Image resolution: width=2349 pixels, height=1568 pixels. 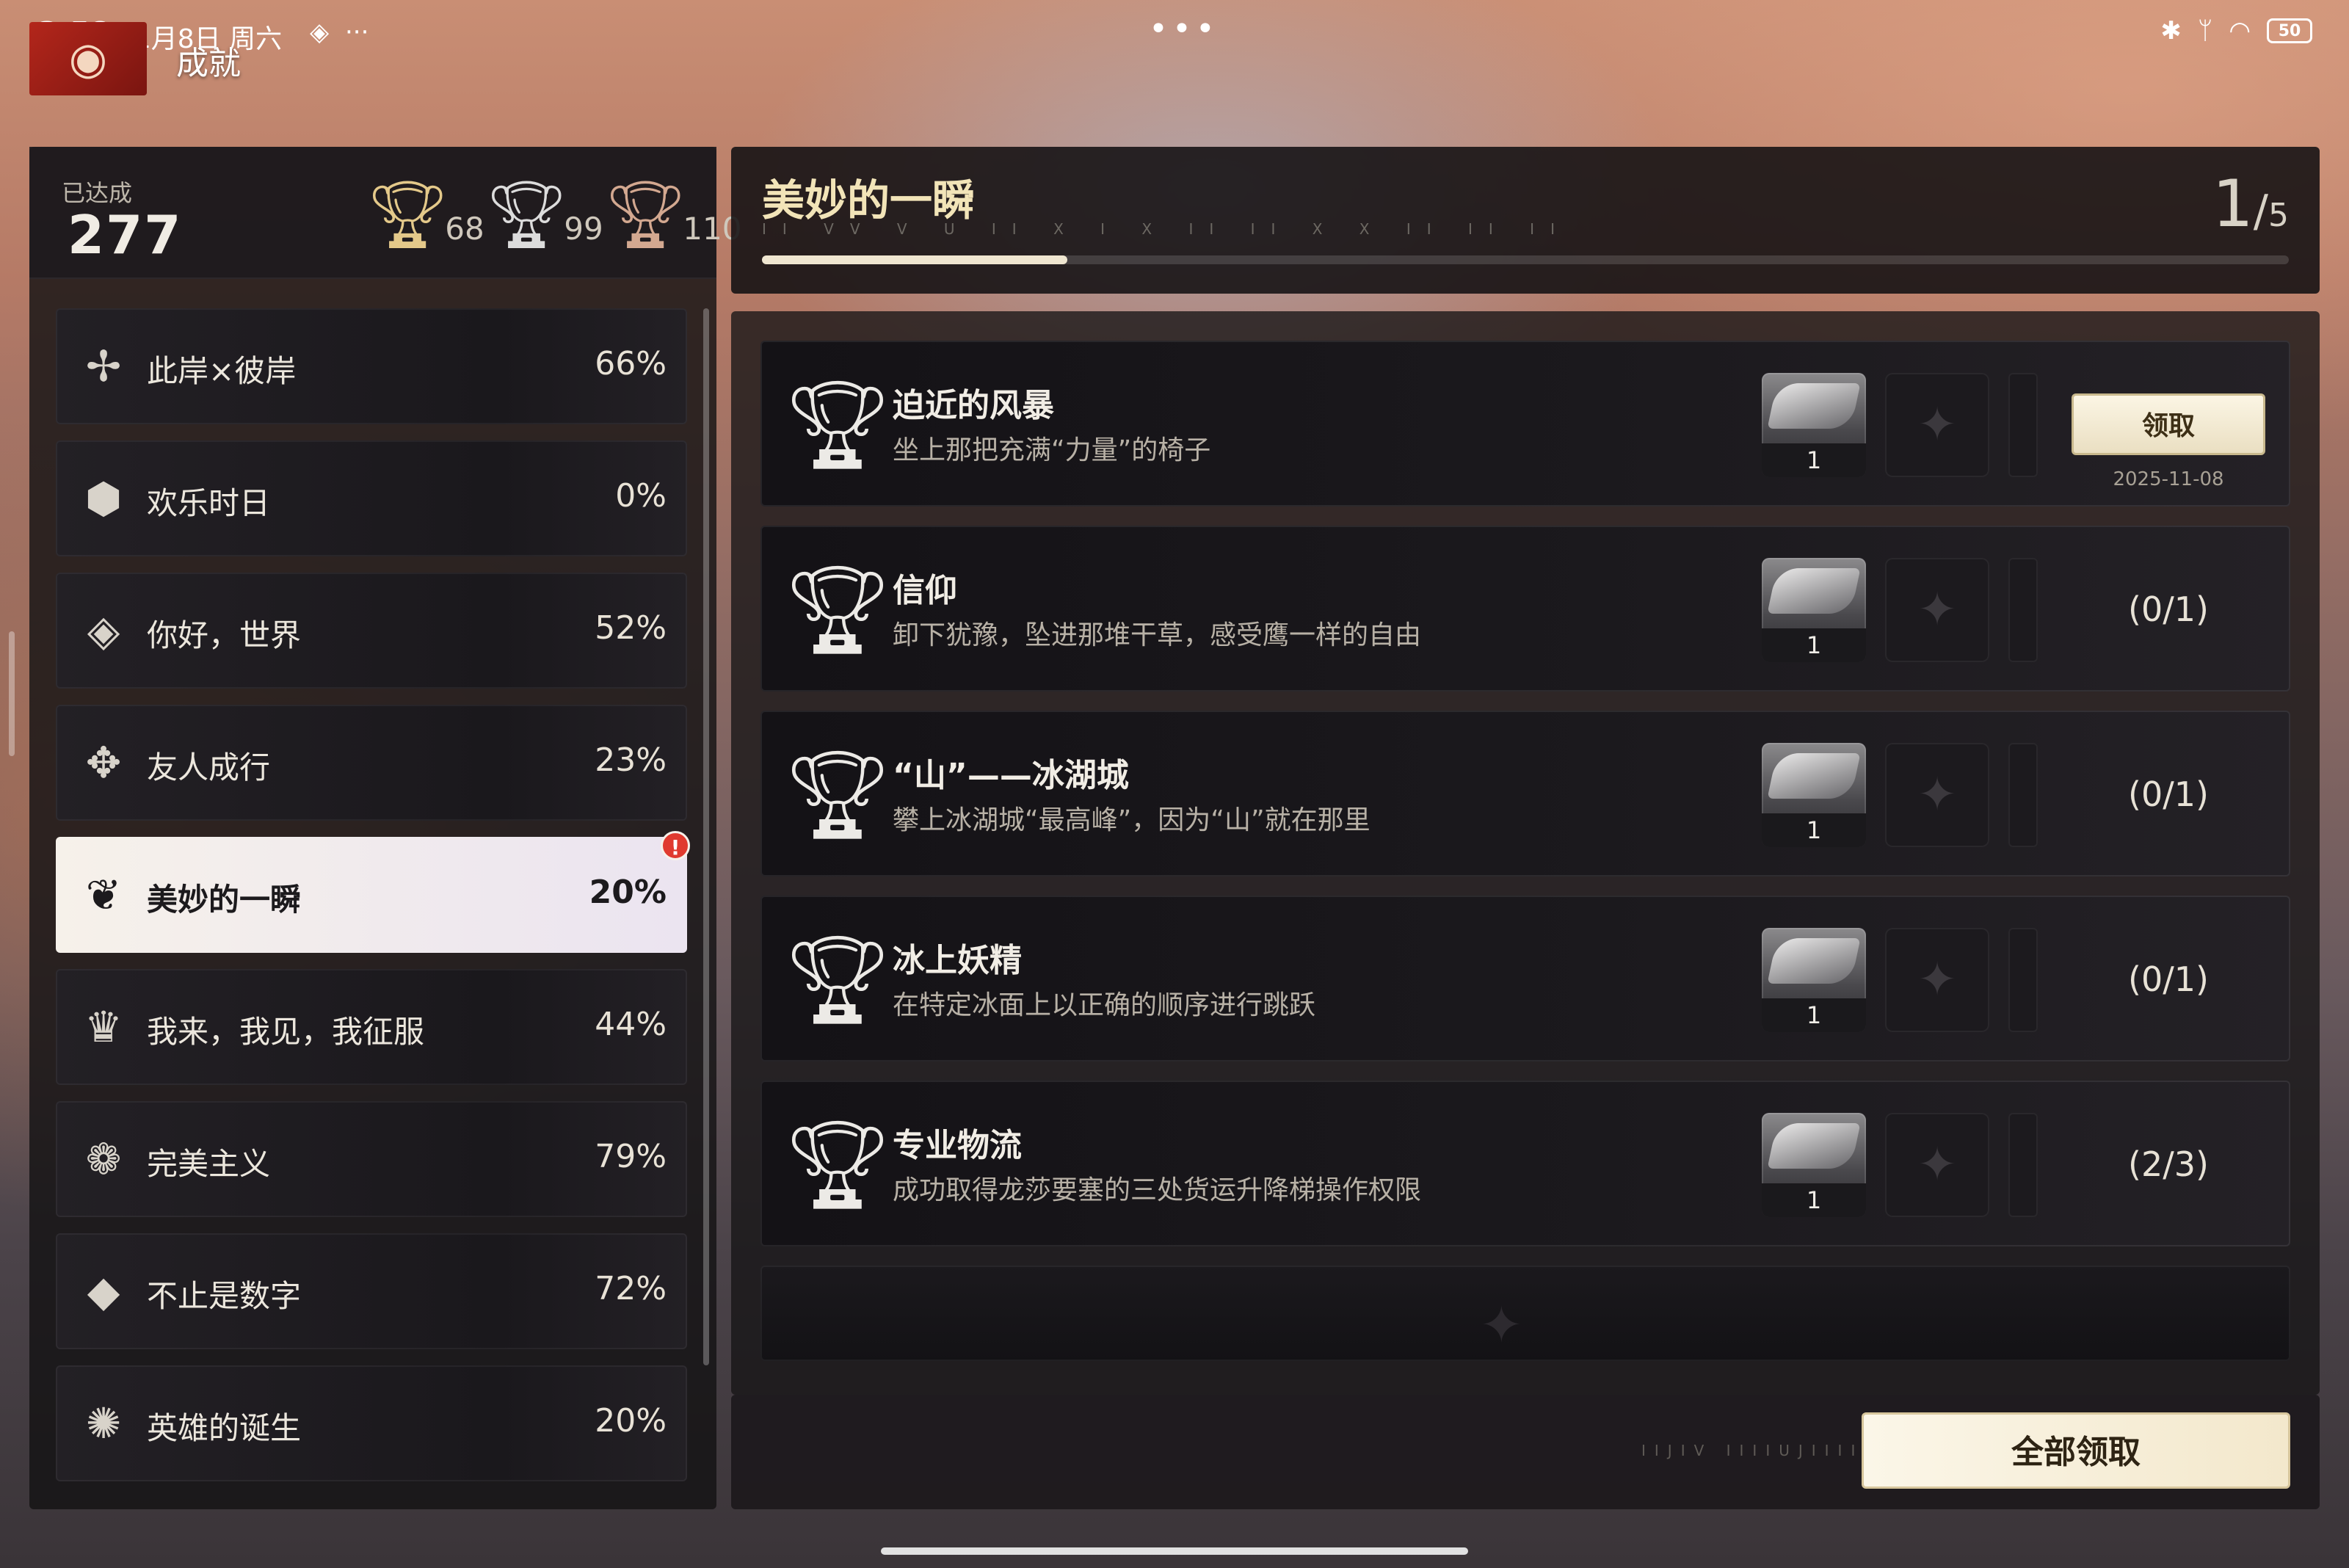 I want to click on detail-progress-bar, so click(x=1525, y=259).